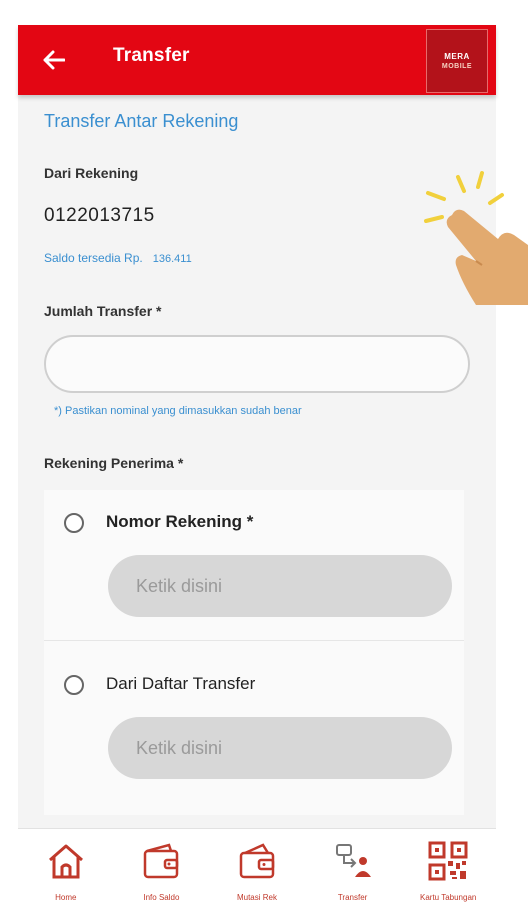 The image size is (528, 915). What do you see at coordinates (448, 897) in the screenshot?
I see `nav-label-kartu-tabungan: Kartu Tabungan` at bounding box center [448, 897].